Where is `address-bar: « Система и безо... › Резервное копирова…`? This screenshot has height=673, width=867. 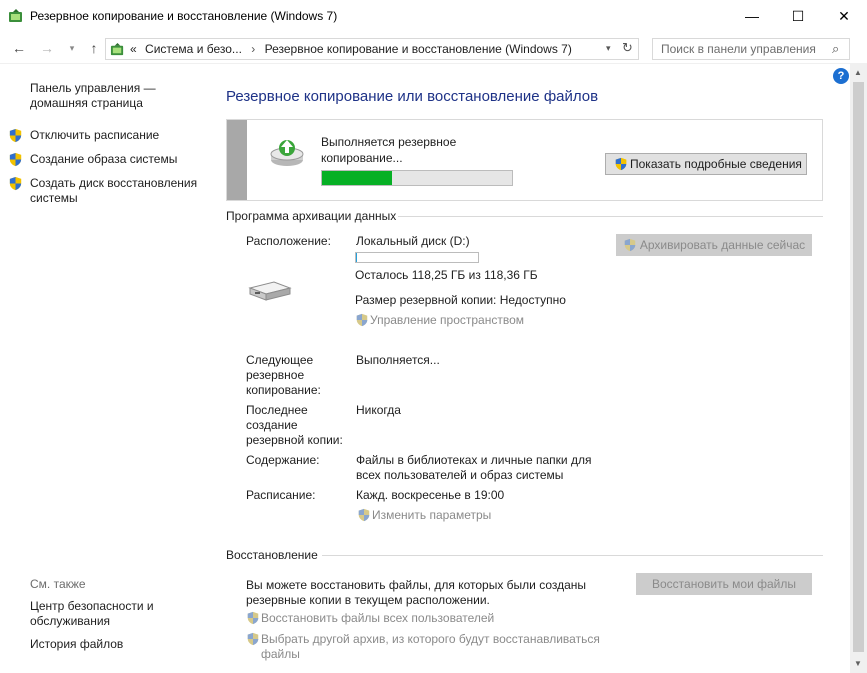 address-bar: « Система и безо... › Резервное копирова… is located at coordinates (372, 49).